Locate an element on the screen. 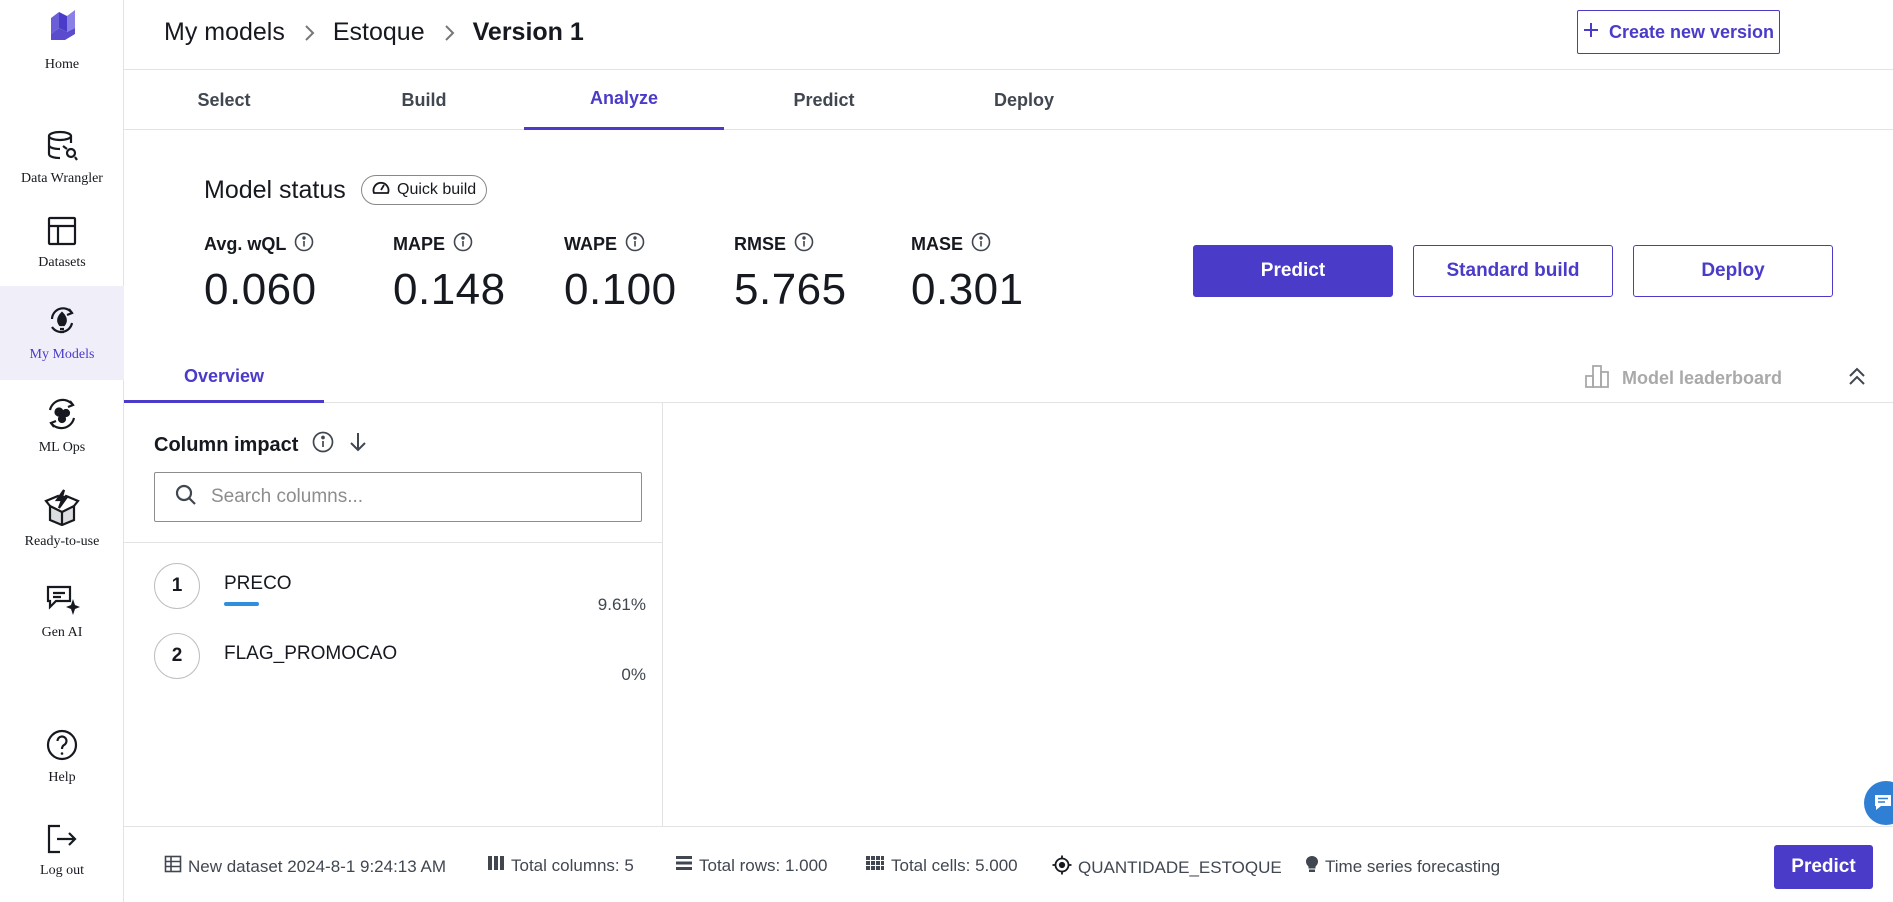 This screenshot has height=902, width=1893. my-models-icon is located at coordinates (62, 321).